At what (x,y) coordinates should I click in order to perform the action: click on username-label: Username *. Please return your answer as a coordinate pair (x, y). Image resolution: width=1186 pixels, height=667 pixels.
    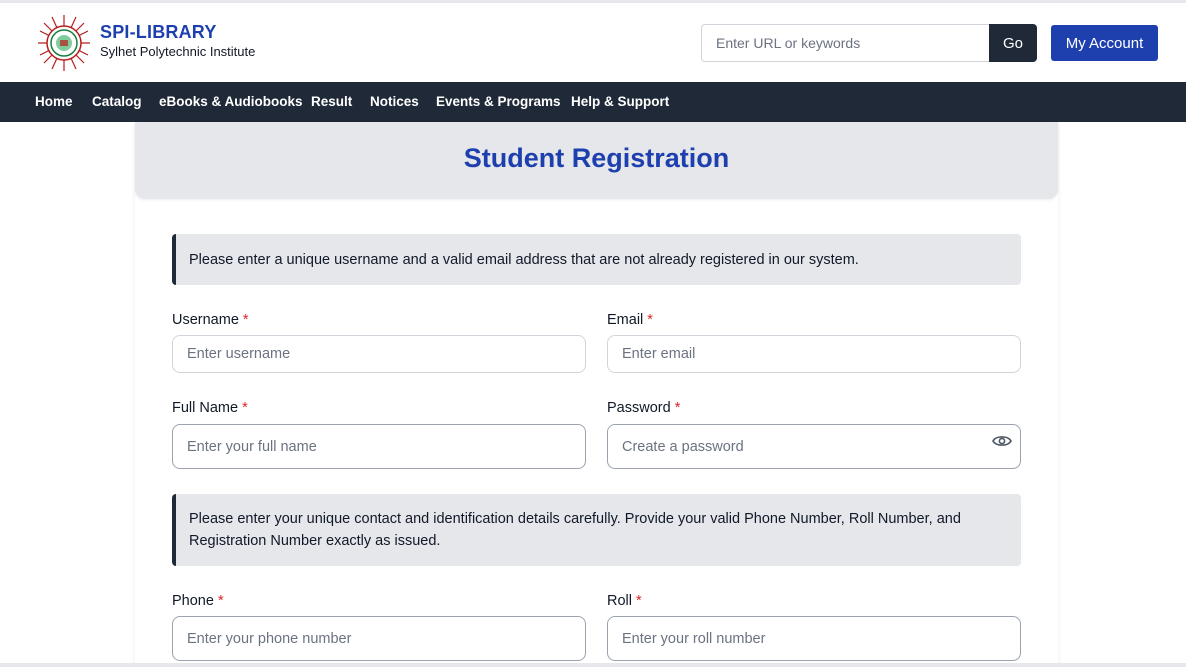
    Looking at the image, I should click on (210, 320).